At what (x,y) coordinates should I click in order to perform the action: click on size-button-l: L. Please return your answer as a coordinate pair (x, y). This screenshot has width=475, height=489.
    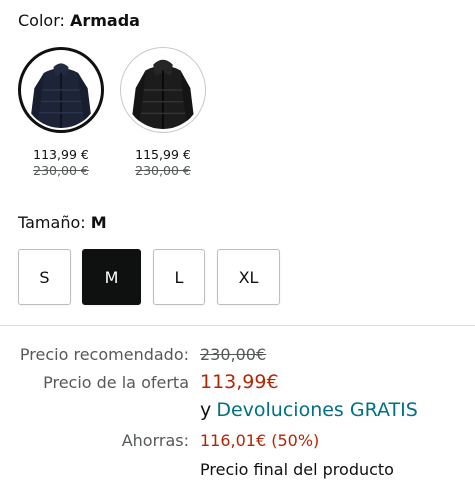
    Looking at the image, I should click on (179, 277).